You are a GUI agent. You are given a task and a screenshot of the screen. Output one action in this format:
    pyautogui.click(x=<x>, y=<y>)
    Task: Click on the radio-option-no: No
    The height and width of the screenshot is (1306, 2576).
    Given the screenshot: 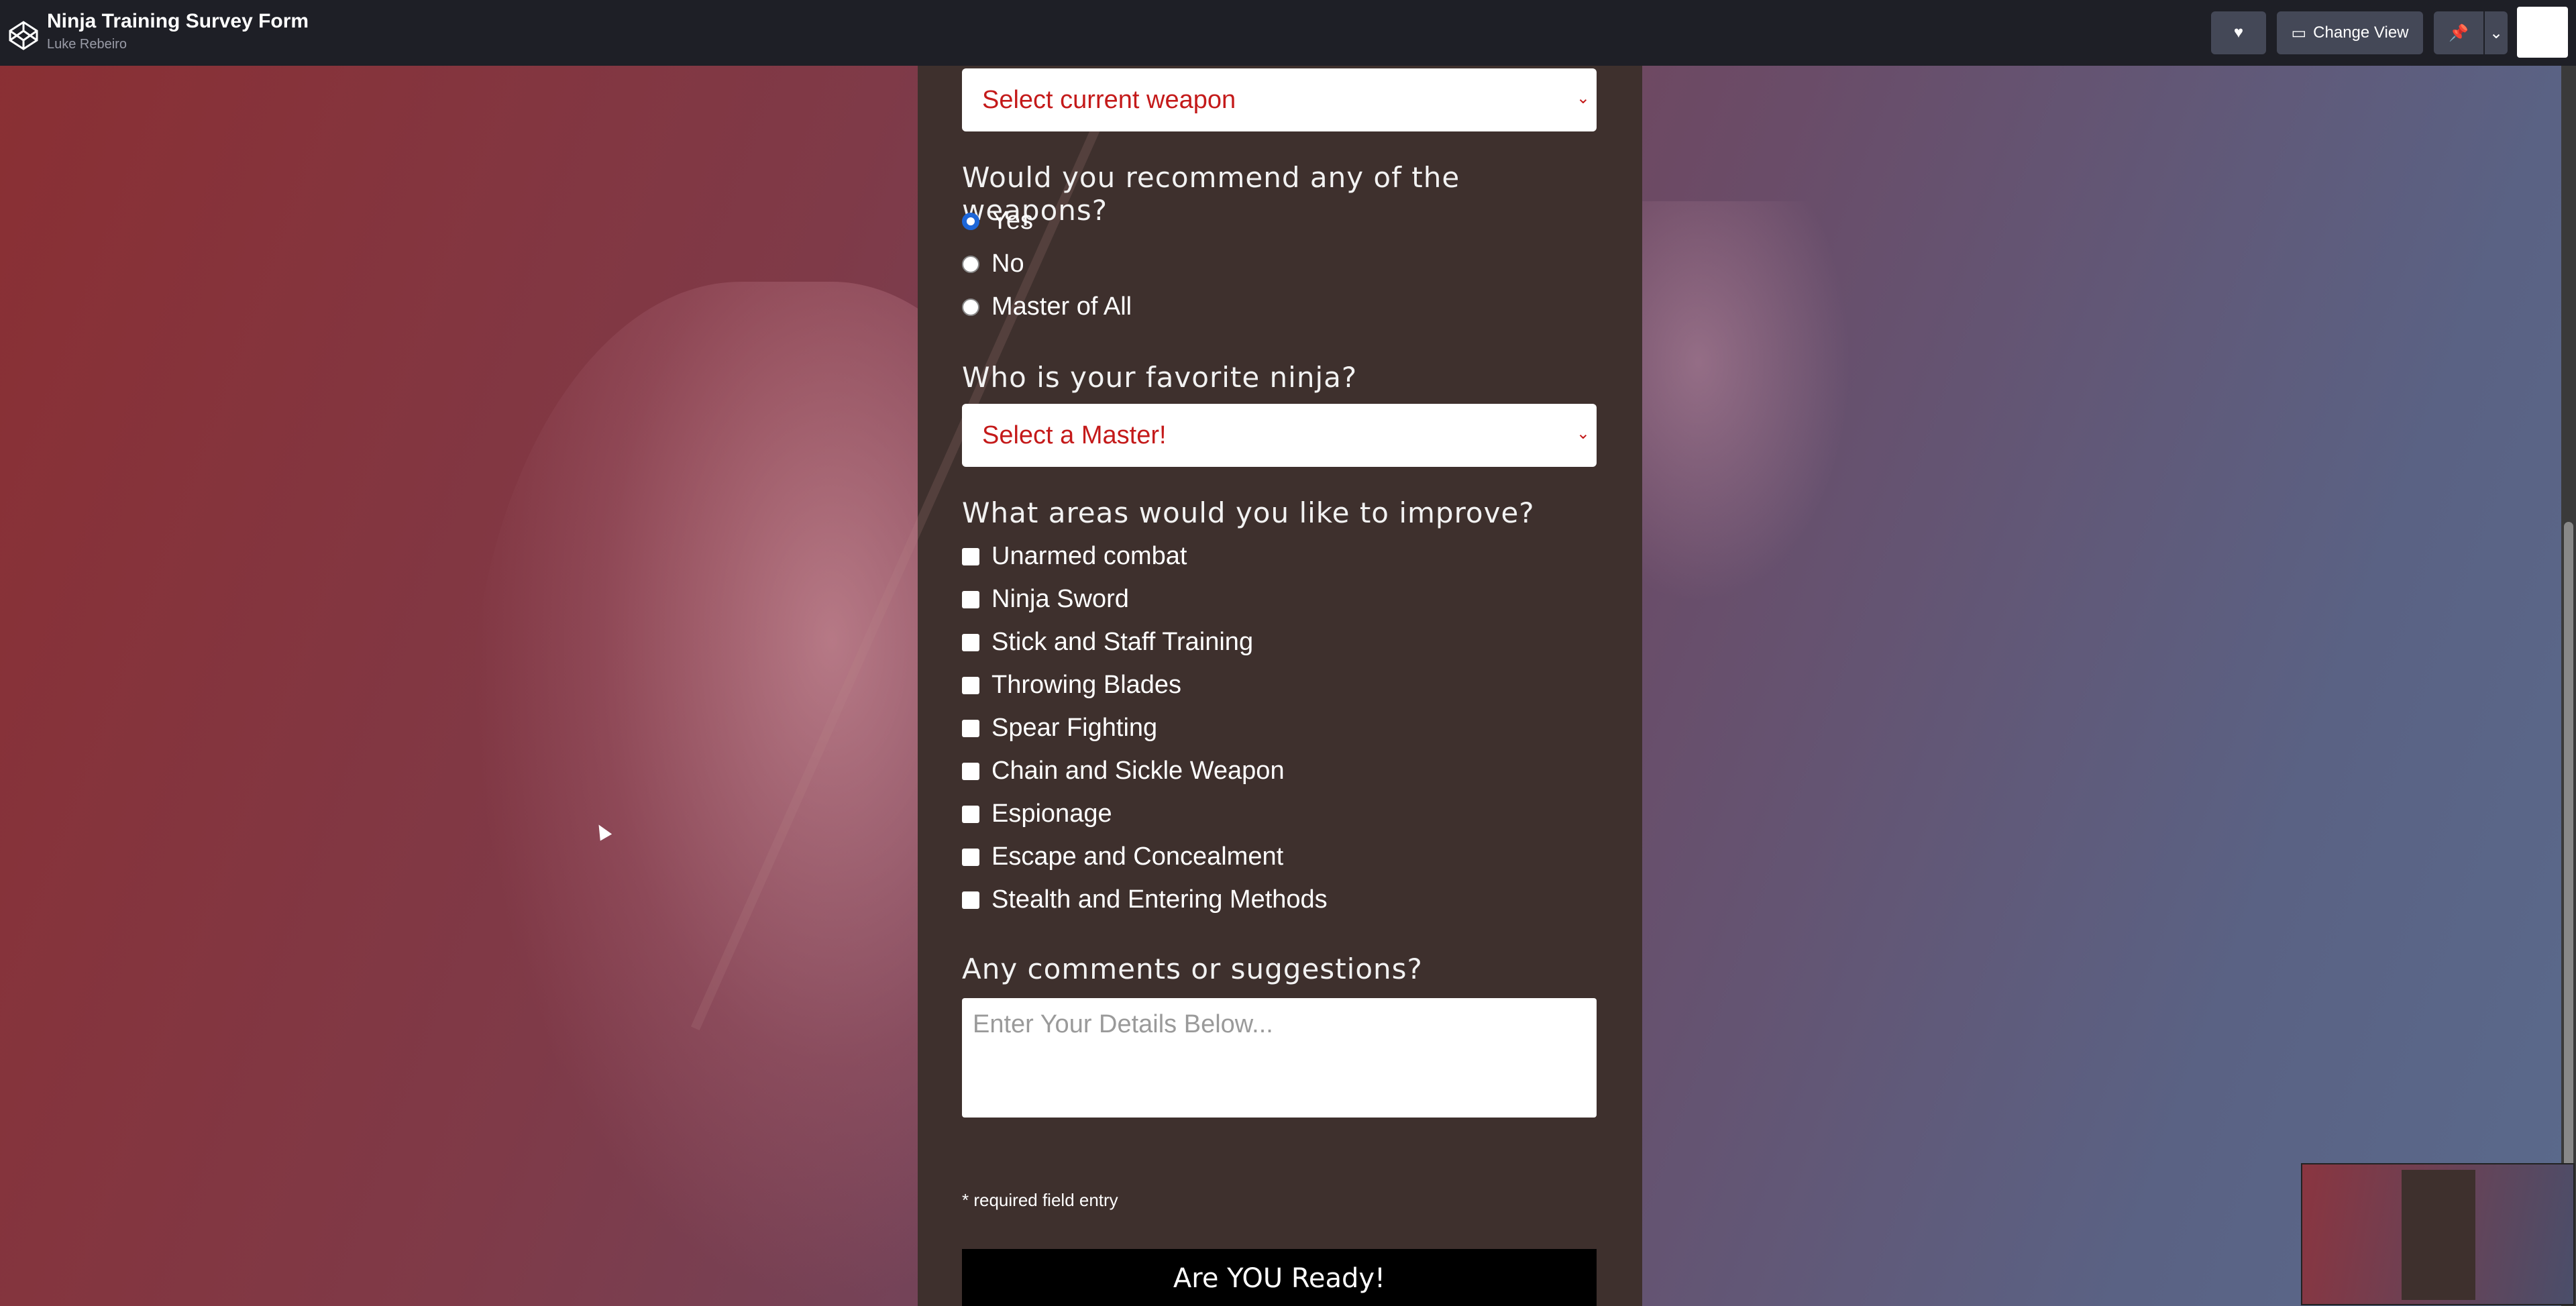 What is the action you would take?
    pyautogui.click(x=993, y=264)
    